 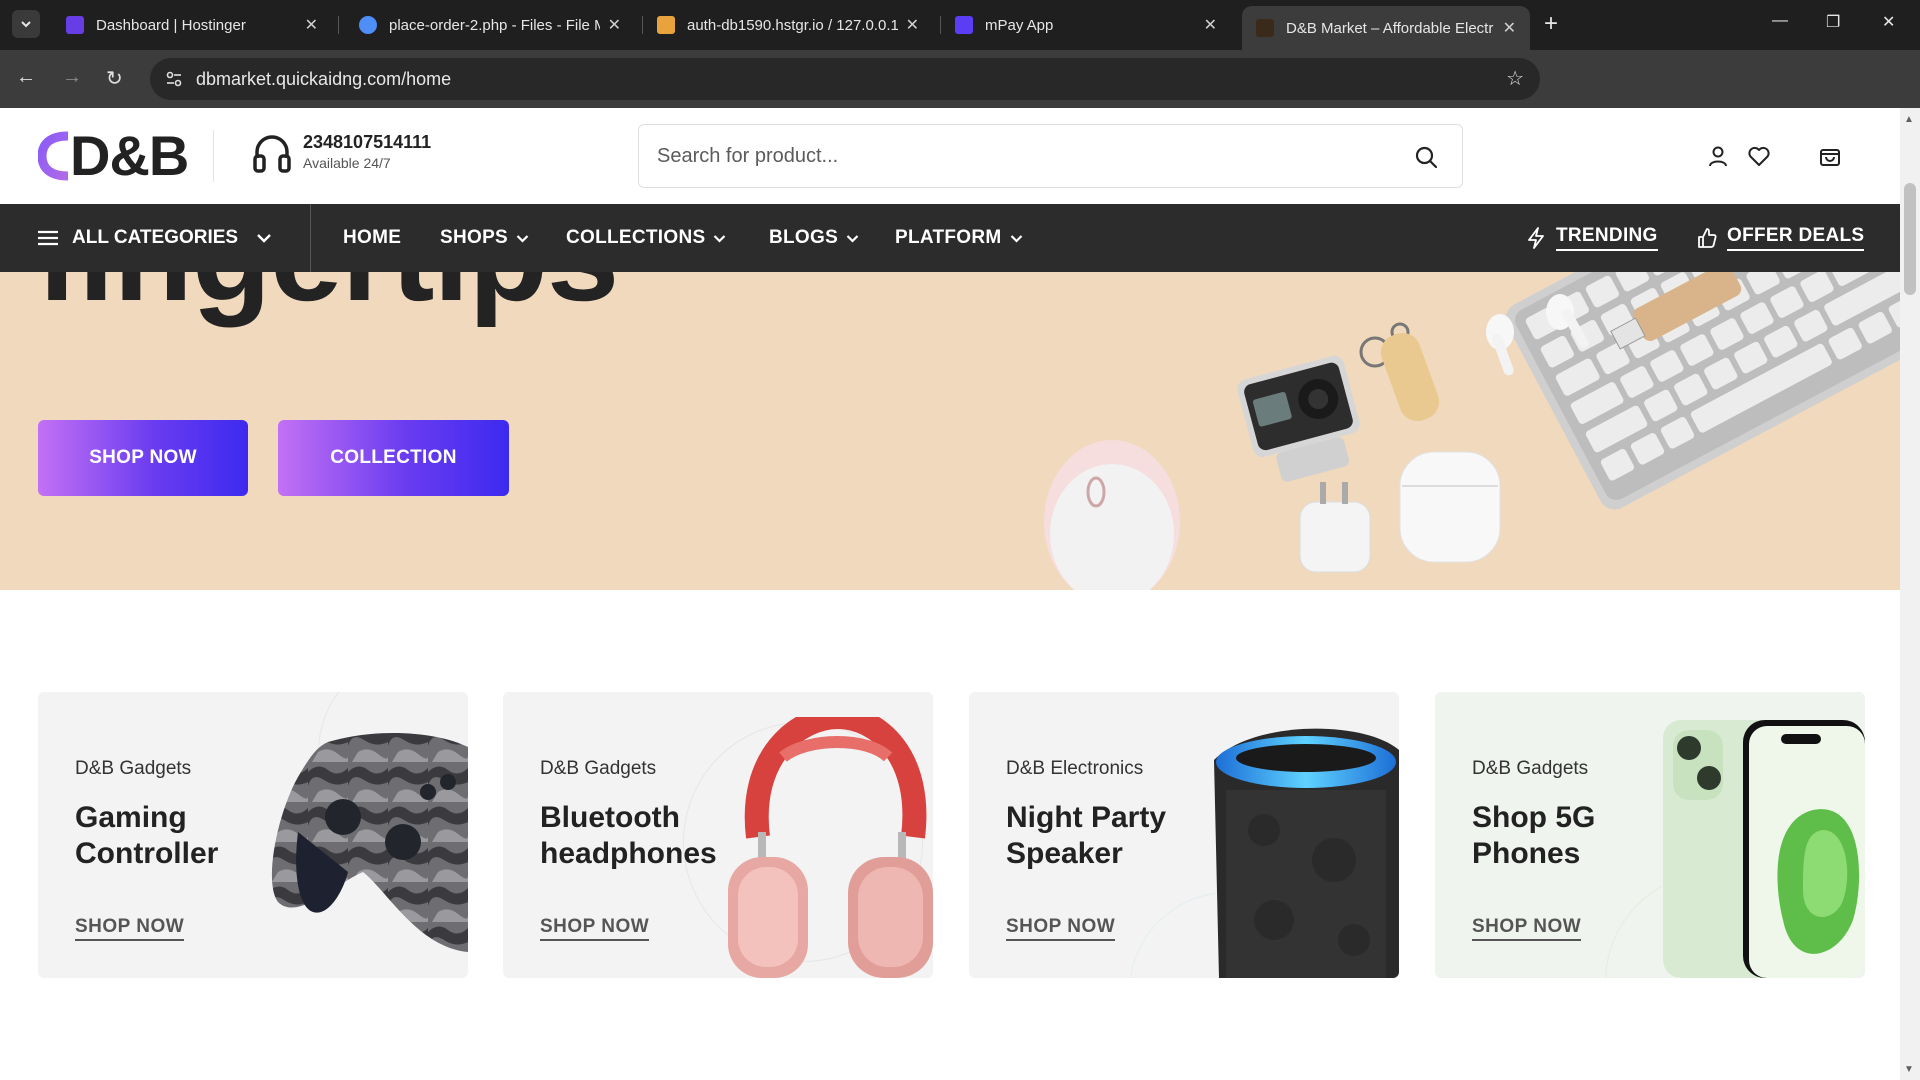 What do you see at coordinates (1888, 22) in the screenshot?
I see `window-close-icon: ✕` at bounding box center [1888, 22].